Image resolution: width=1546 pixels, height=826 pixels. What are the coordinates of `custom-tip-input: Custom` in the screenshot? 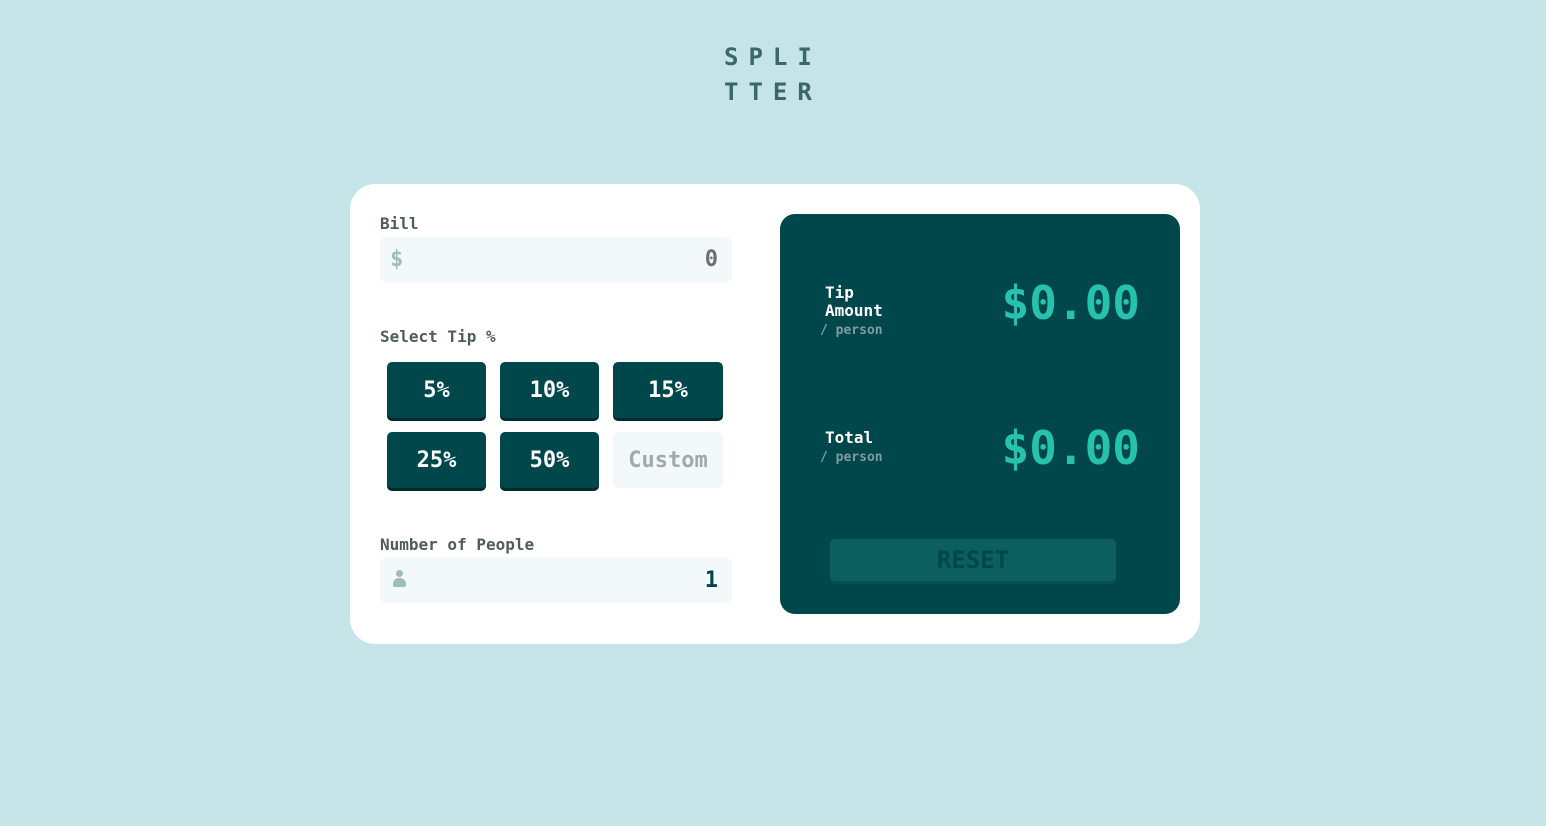 It's located at (668, 460).